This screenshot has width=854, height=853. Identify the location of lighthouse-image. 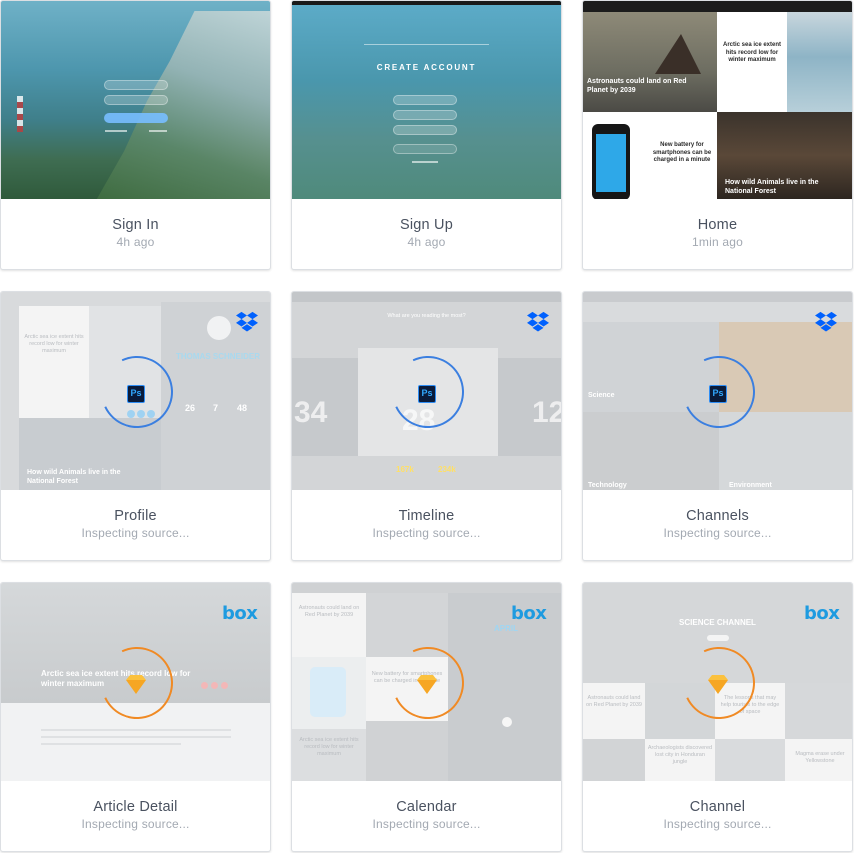
(20, 114).